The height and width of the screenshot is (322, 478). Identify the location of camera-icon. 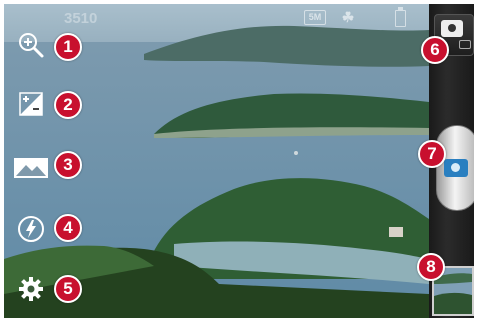
(456, 168).